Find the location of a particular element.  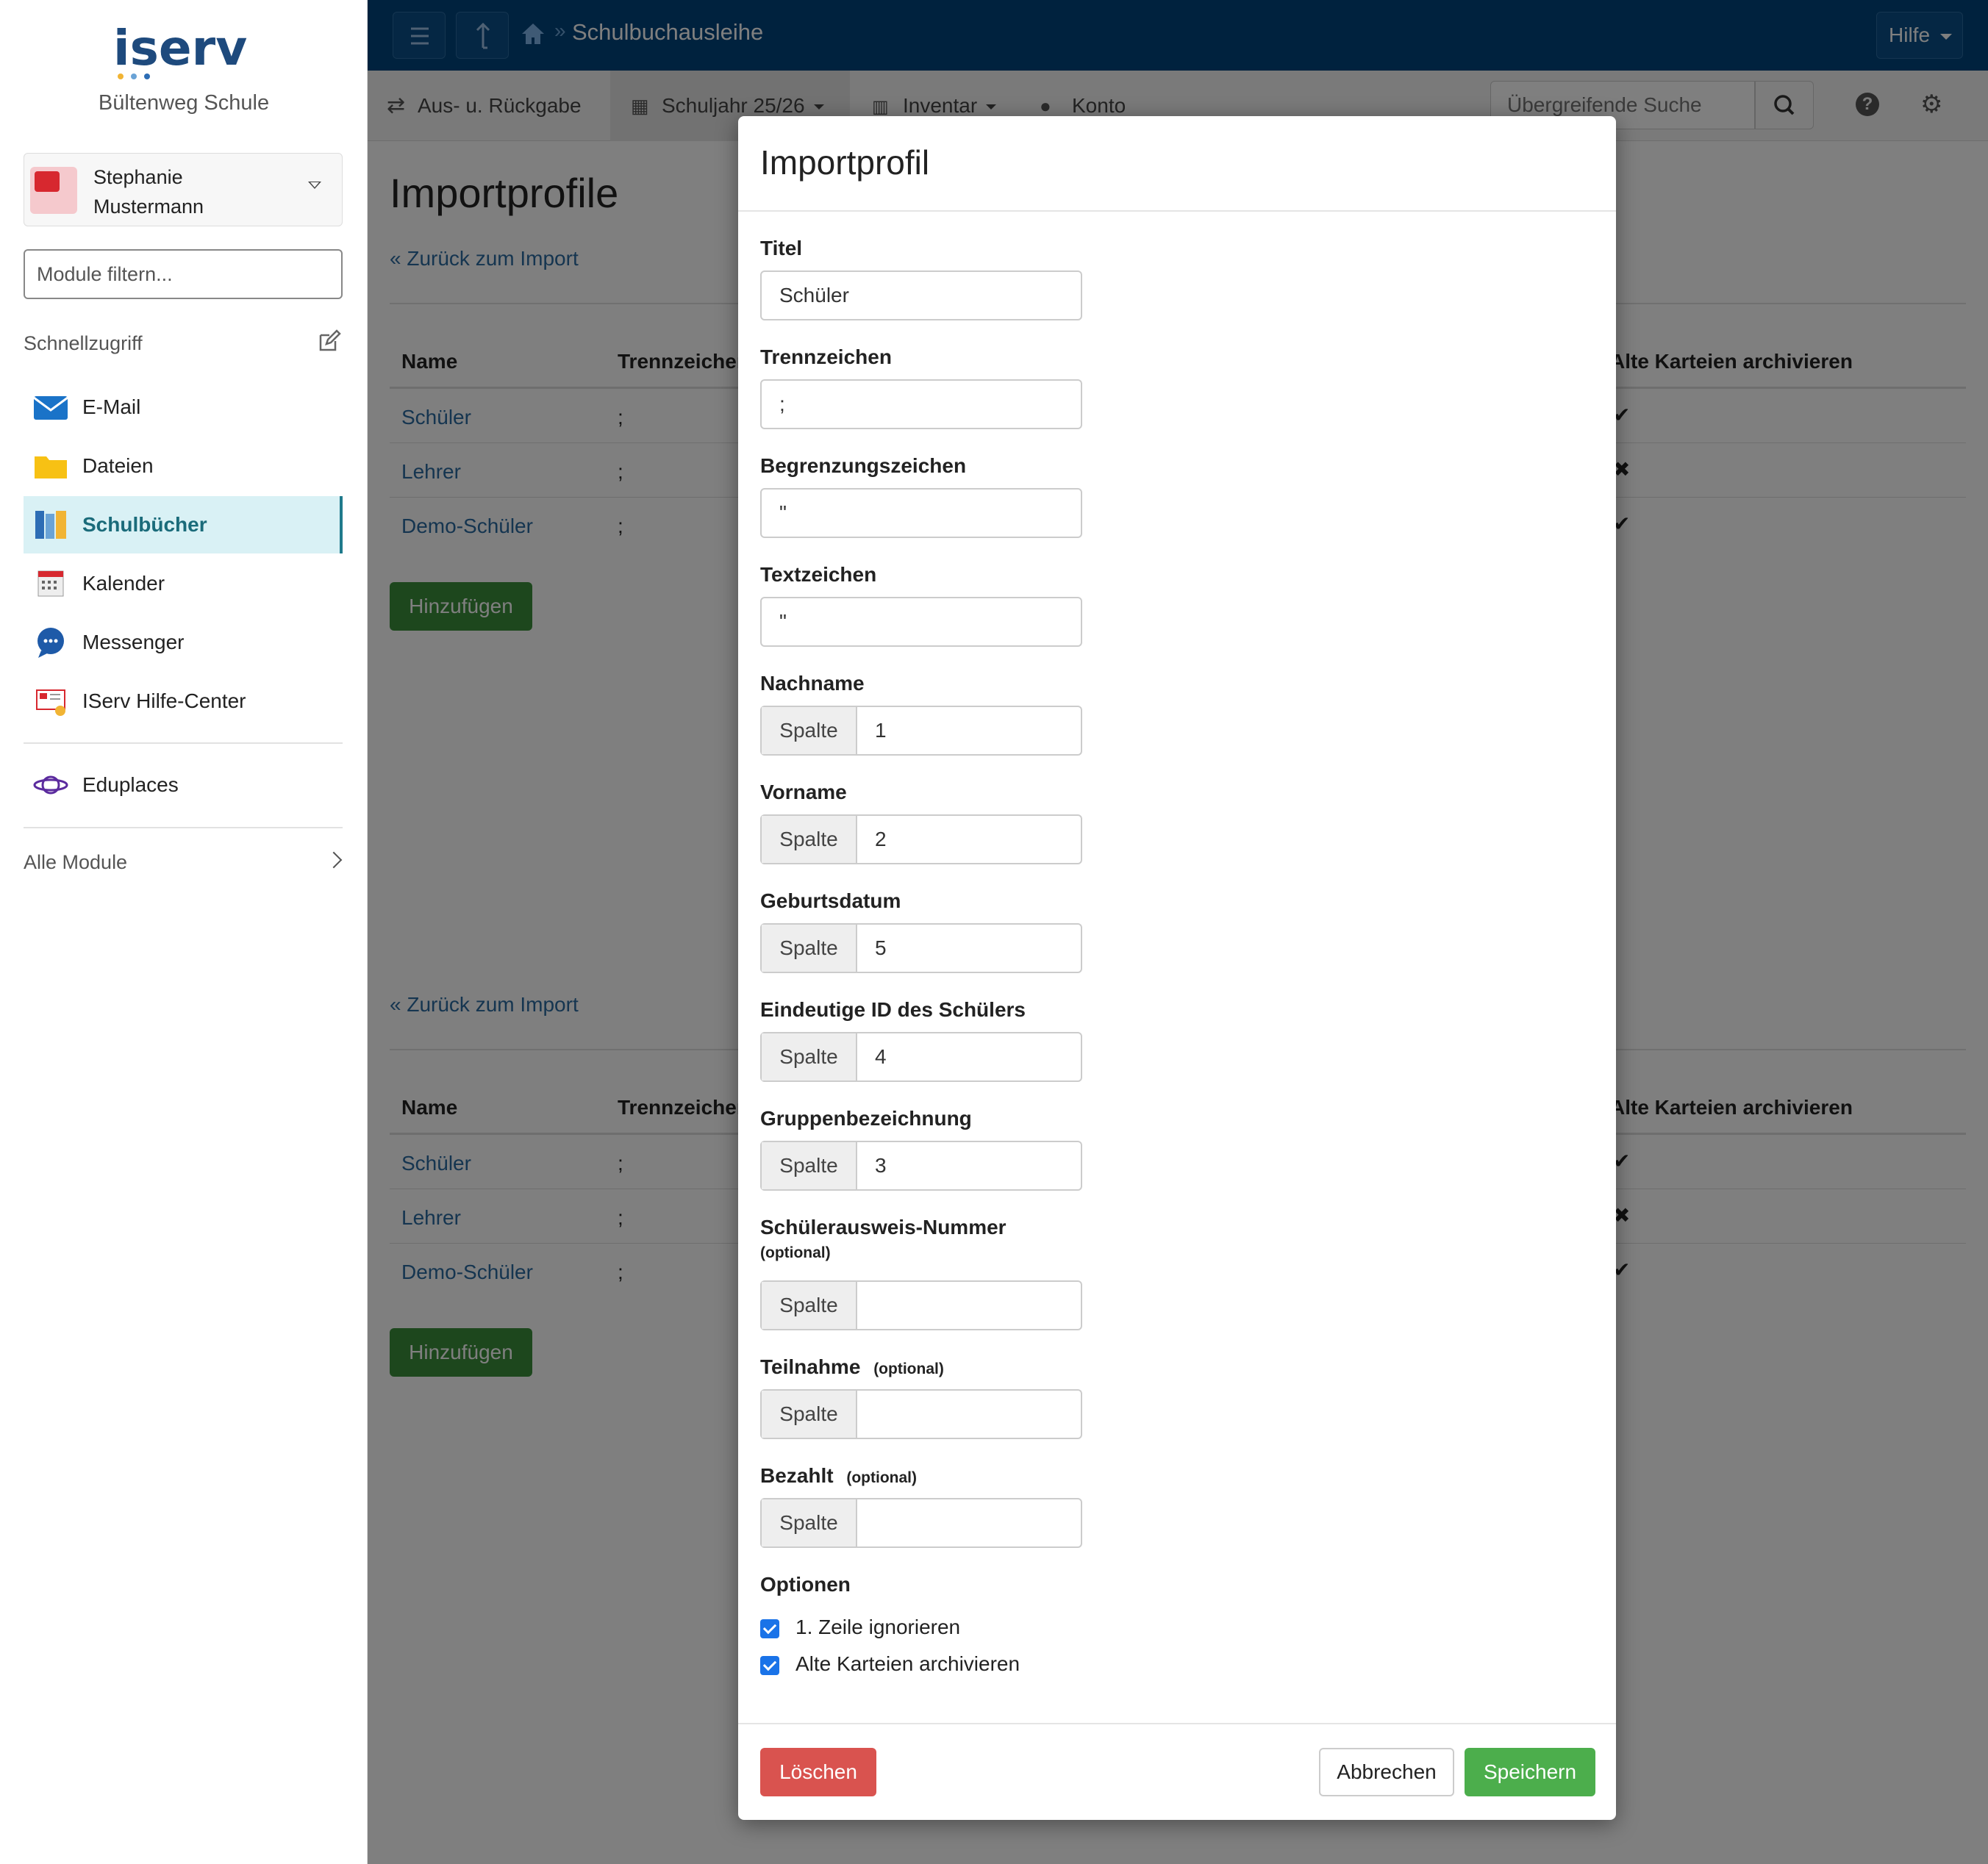

field-label-id-card-text: Schülerausweis-Nummer is located at coordinates (883, 1227).